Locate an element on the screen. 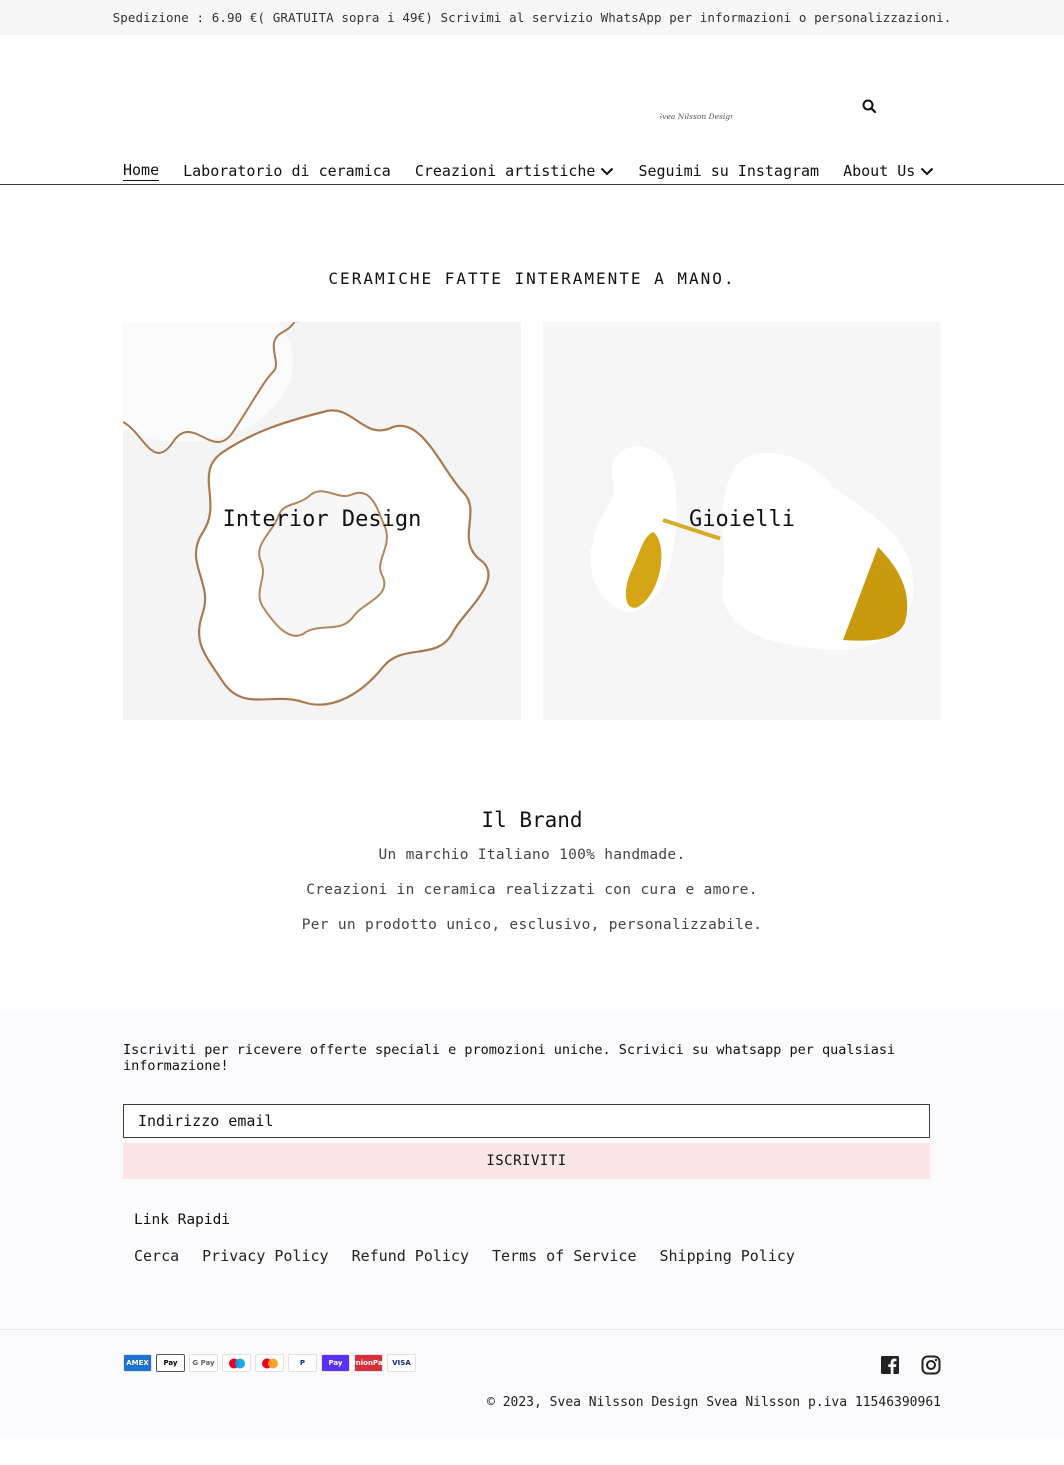 This screenshot has height=1465, width=1064. paypal-icon: P is located at coordinates (302, 1363).